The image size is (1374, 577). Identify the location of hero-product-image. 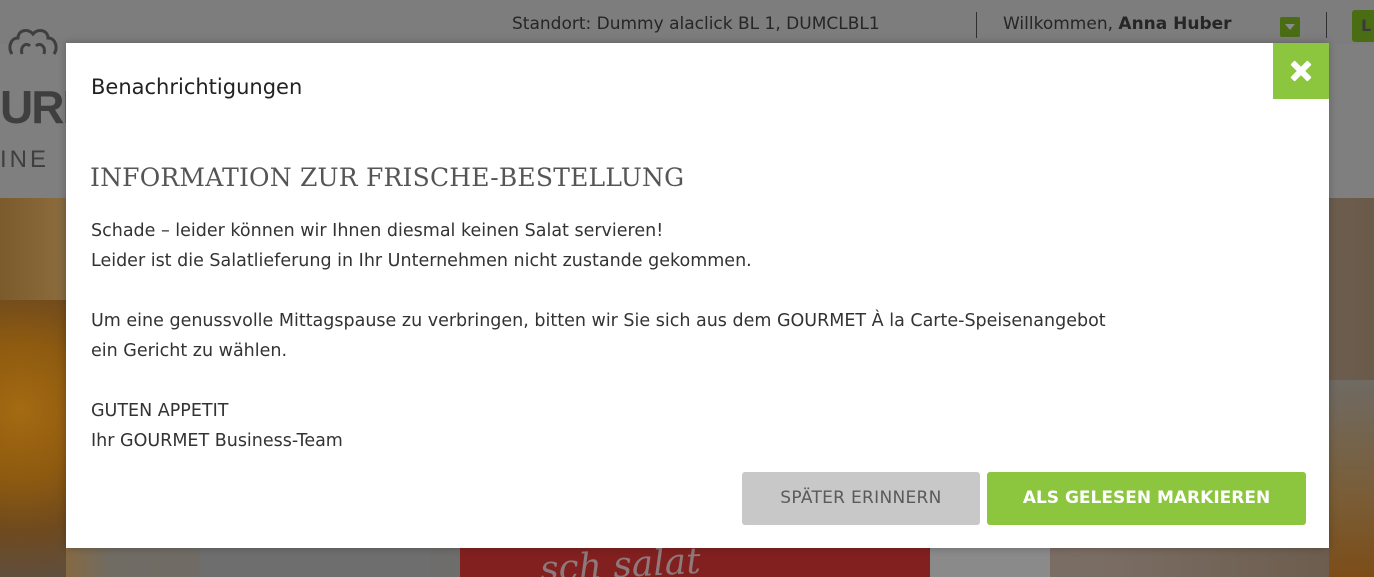
(990, 562).